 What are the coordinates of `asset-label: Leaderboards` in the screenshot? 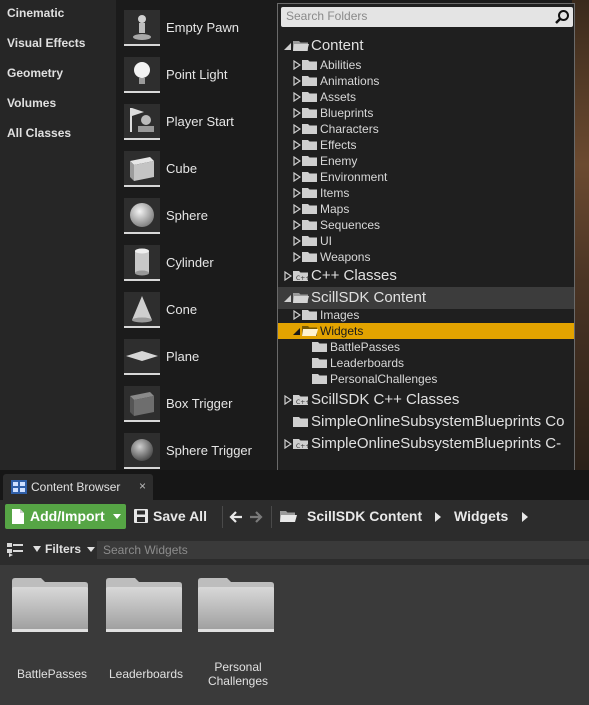 It's located at (146, 674).